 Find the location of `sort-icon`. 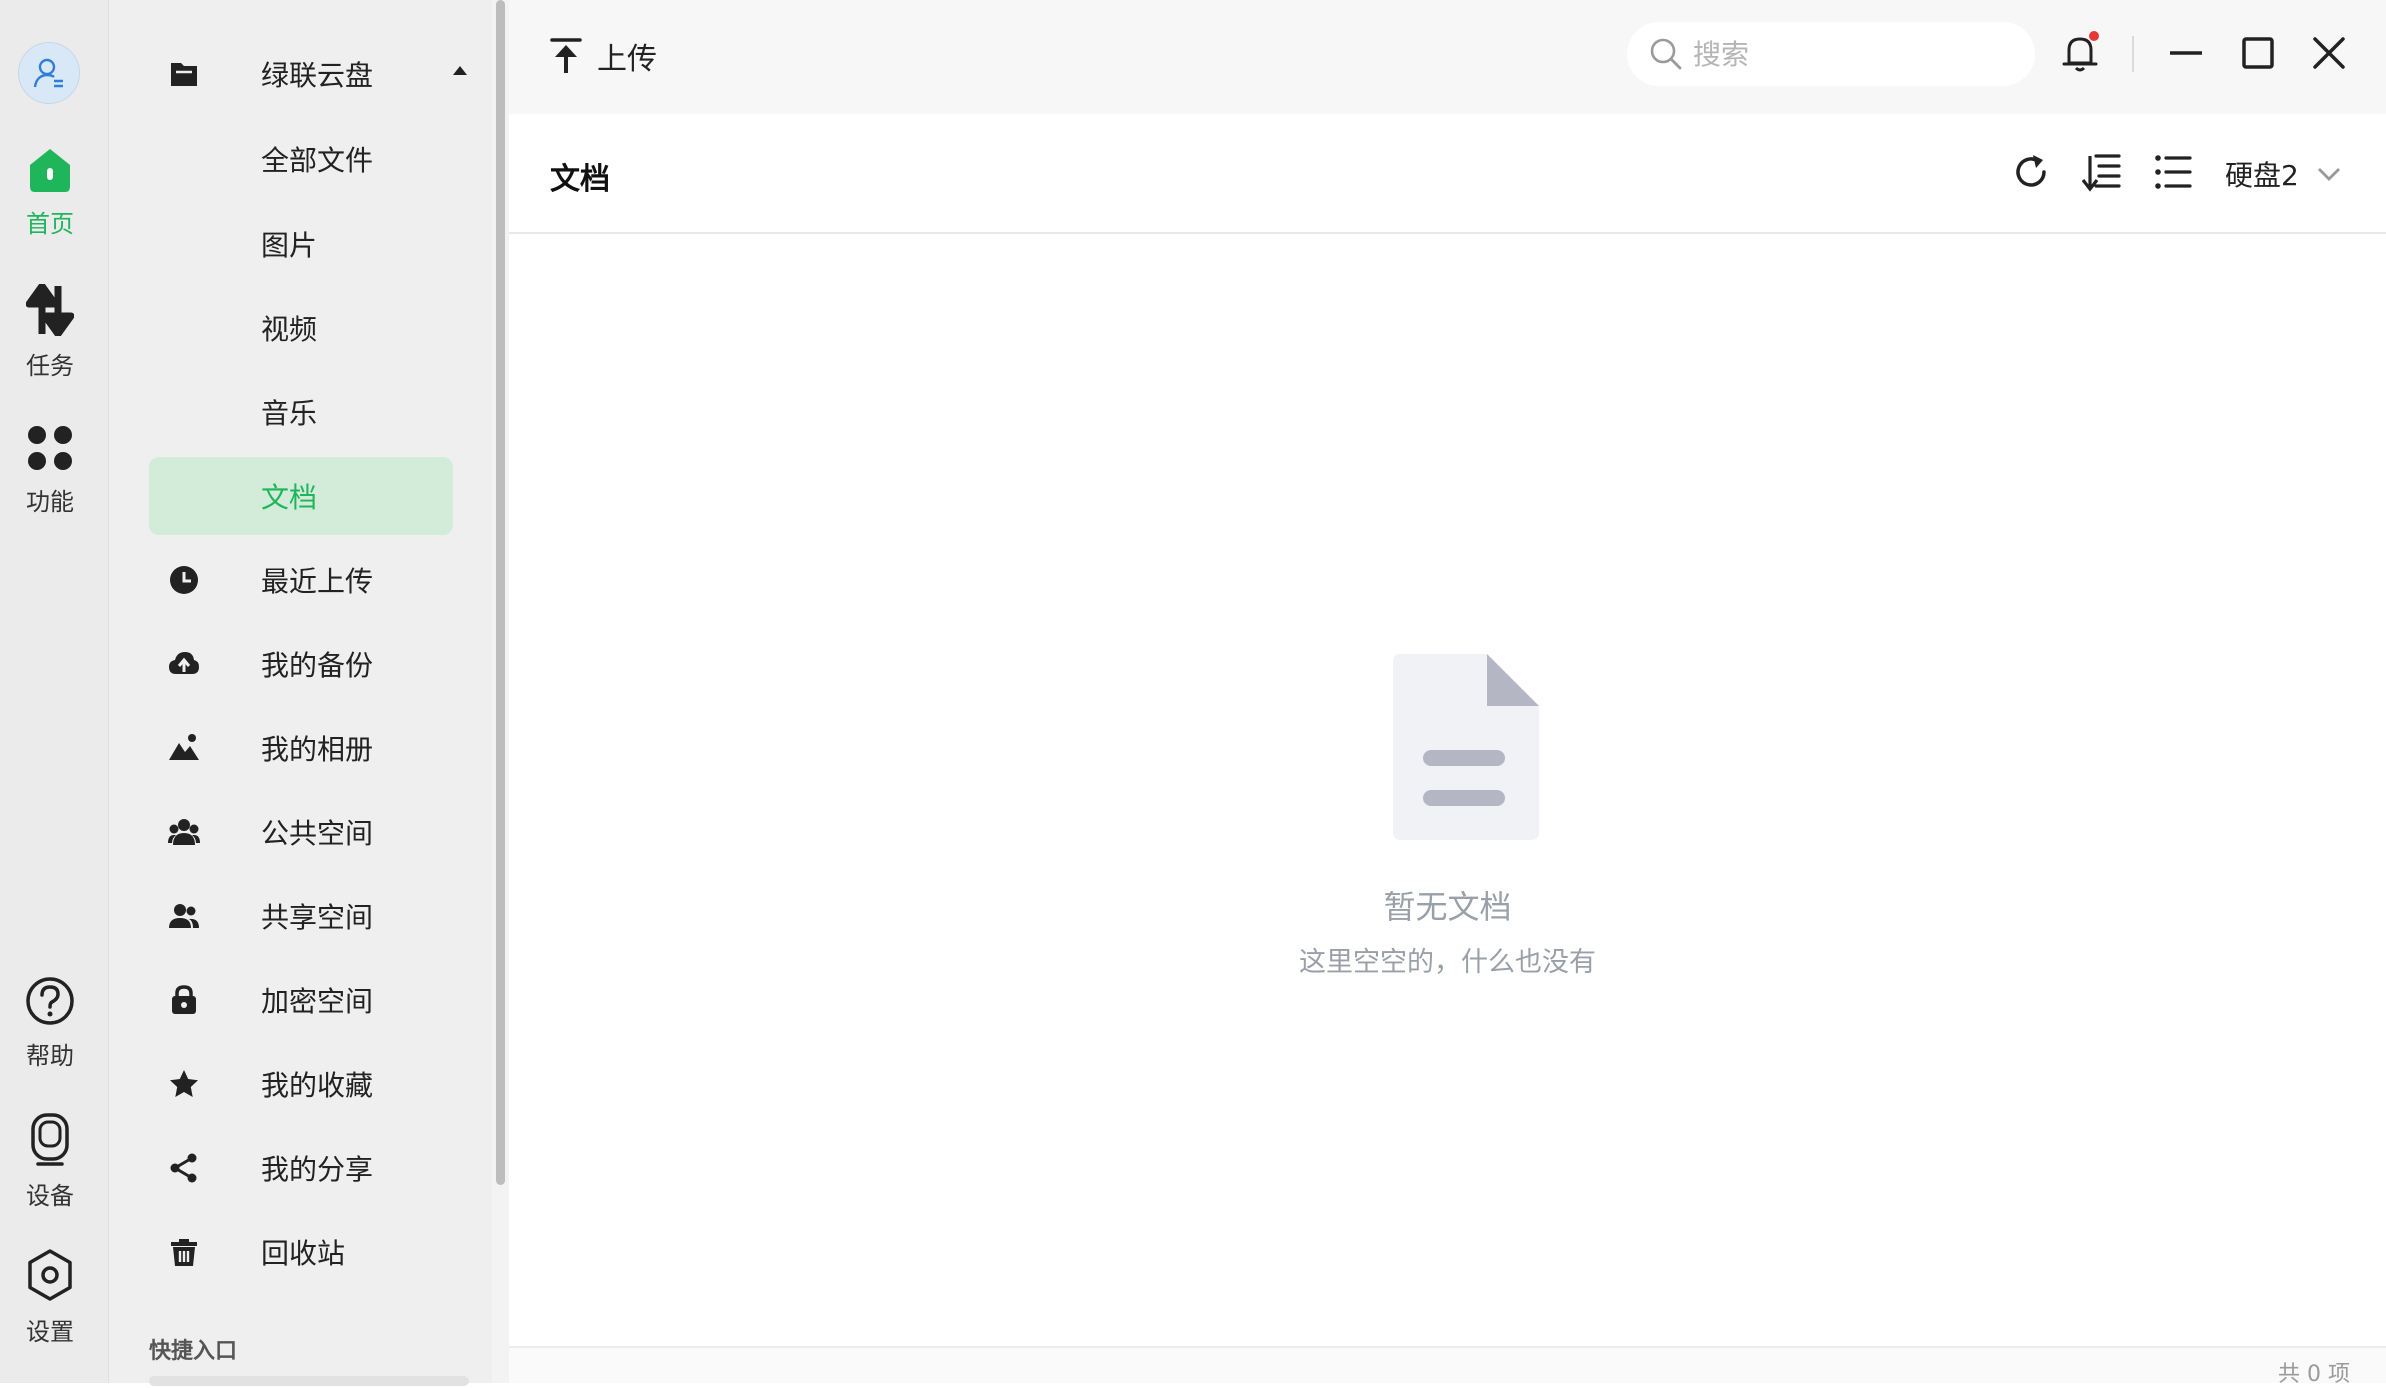

sort-icon is located at coordinates (2101, 173).